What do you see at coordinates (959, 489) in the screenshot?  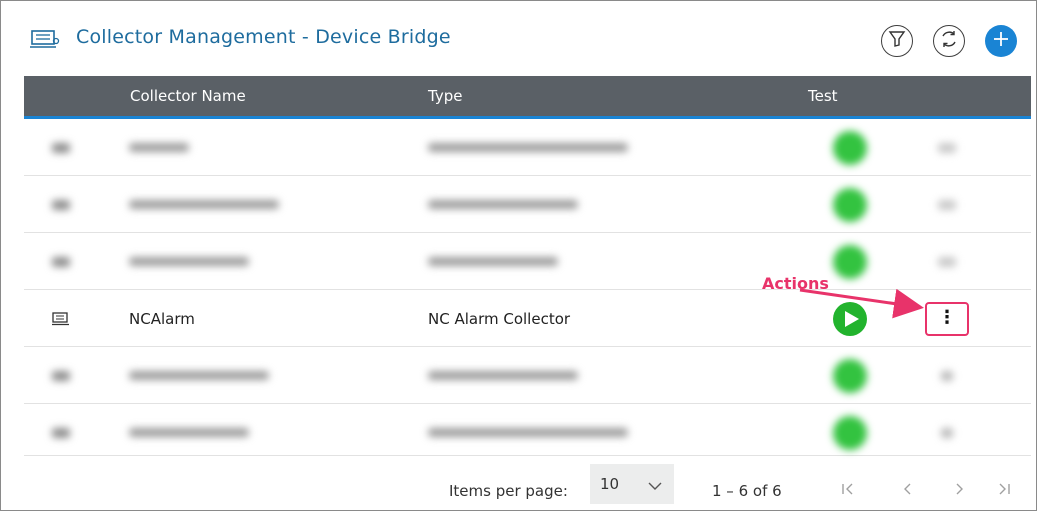 I see `next-page-icon` at bounding box center [959, 489].